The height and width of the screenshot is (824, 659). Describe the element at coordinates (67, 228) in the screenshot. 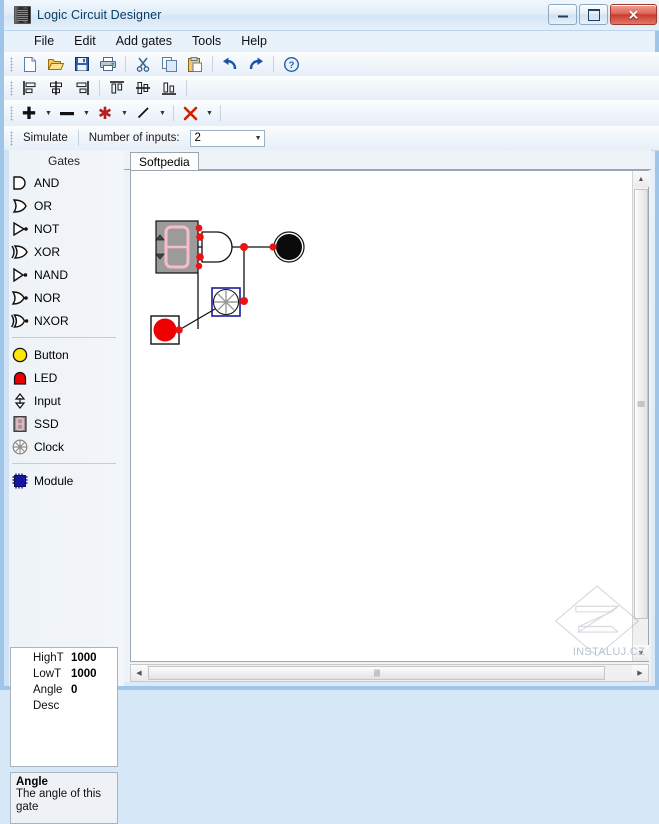

I see `sidebar-item-not: NOT` at that location.